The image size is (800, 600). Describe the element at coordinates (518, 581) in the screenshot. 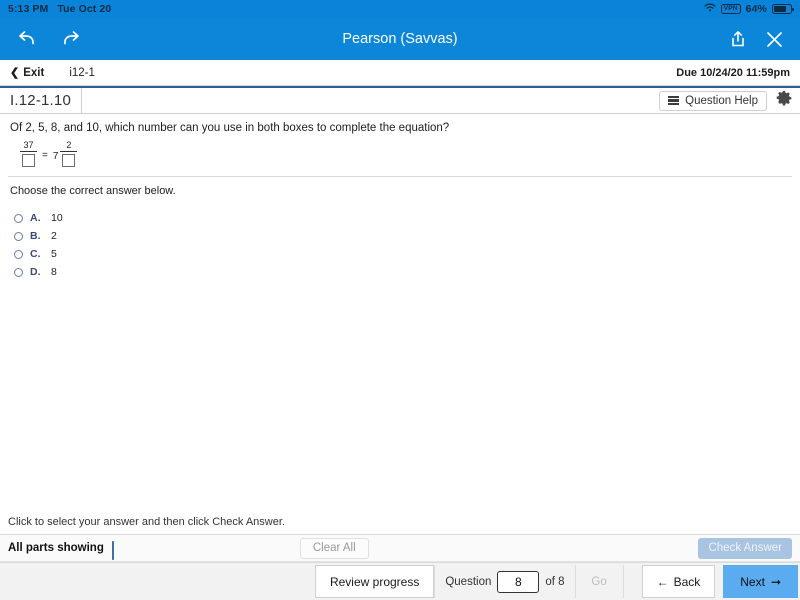

I see `question-number-input` at that location.